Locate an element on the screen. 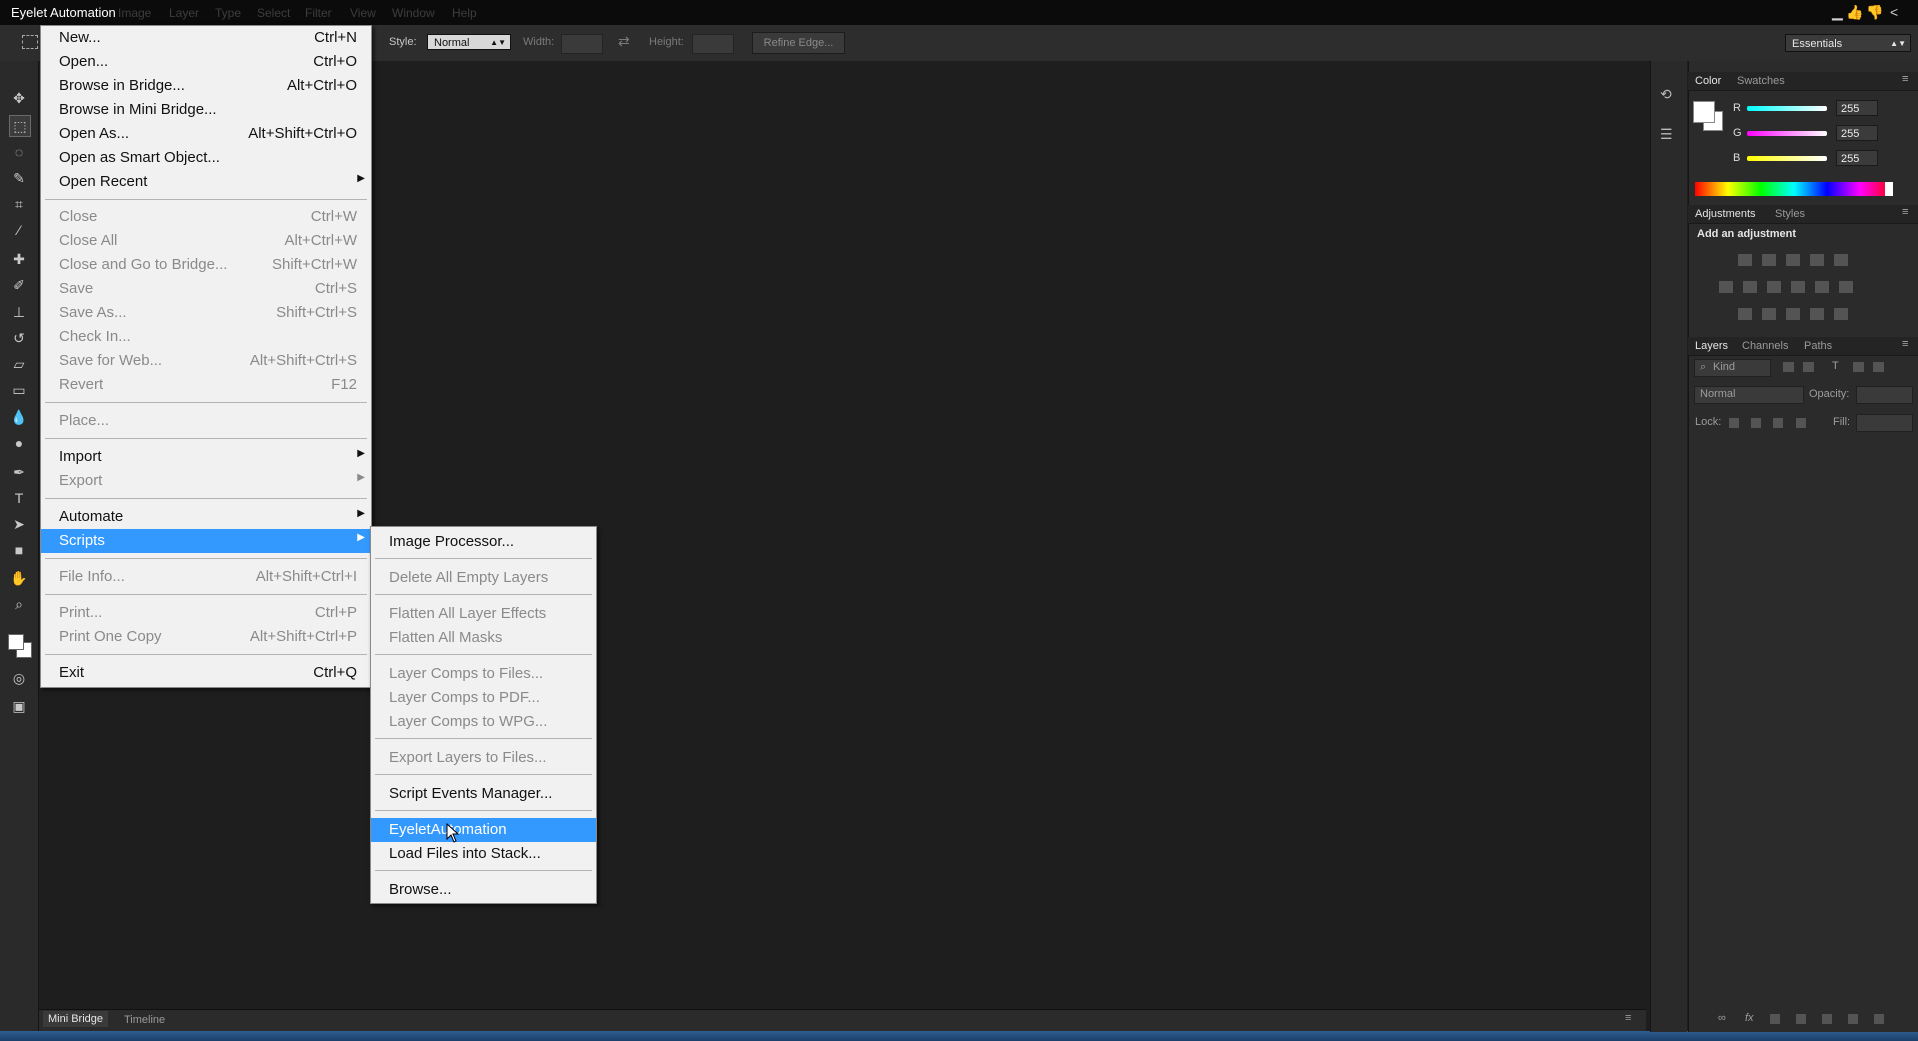  new-layer-icon is located at coordinates (1853, 1019).